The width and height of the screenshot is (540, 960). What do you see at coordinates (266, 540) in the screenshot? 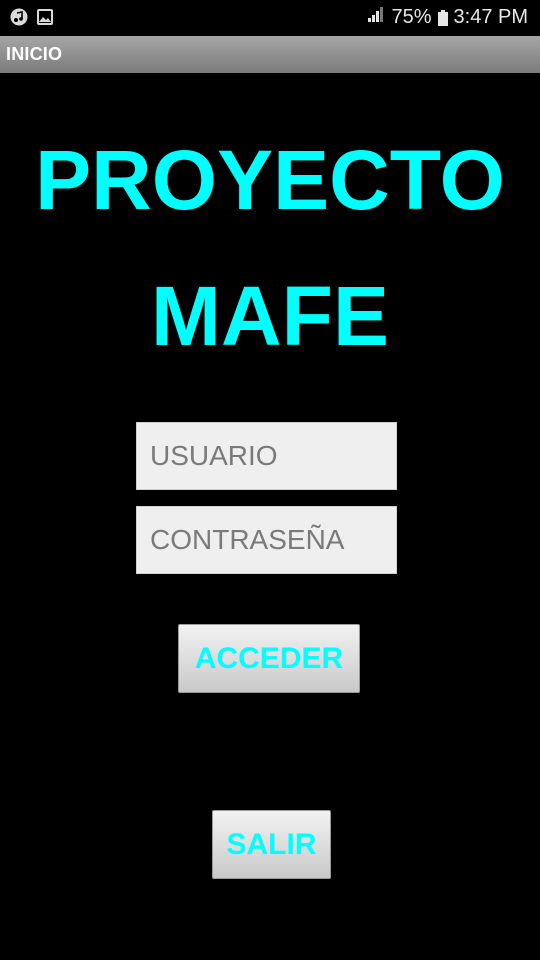
I see `password-input` at bounding box center [266, 540].